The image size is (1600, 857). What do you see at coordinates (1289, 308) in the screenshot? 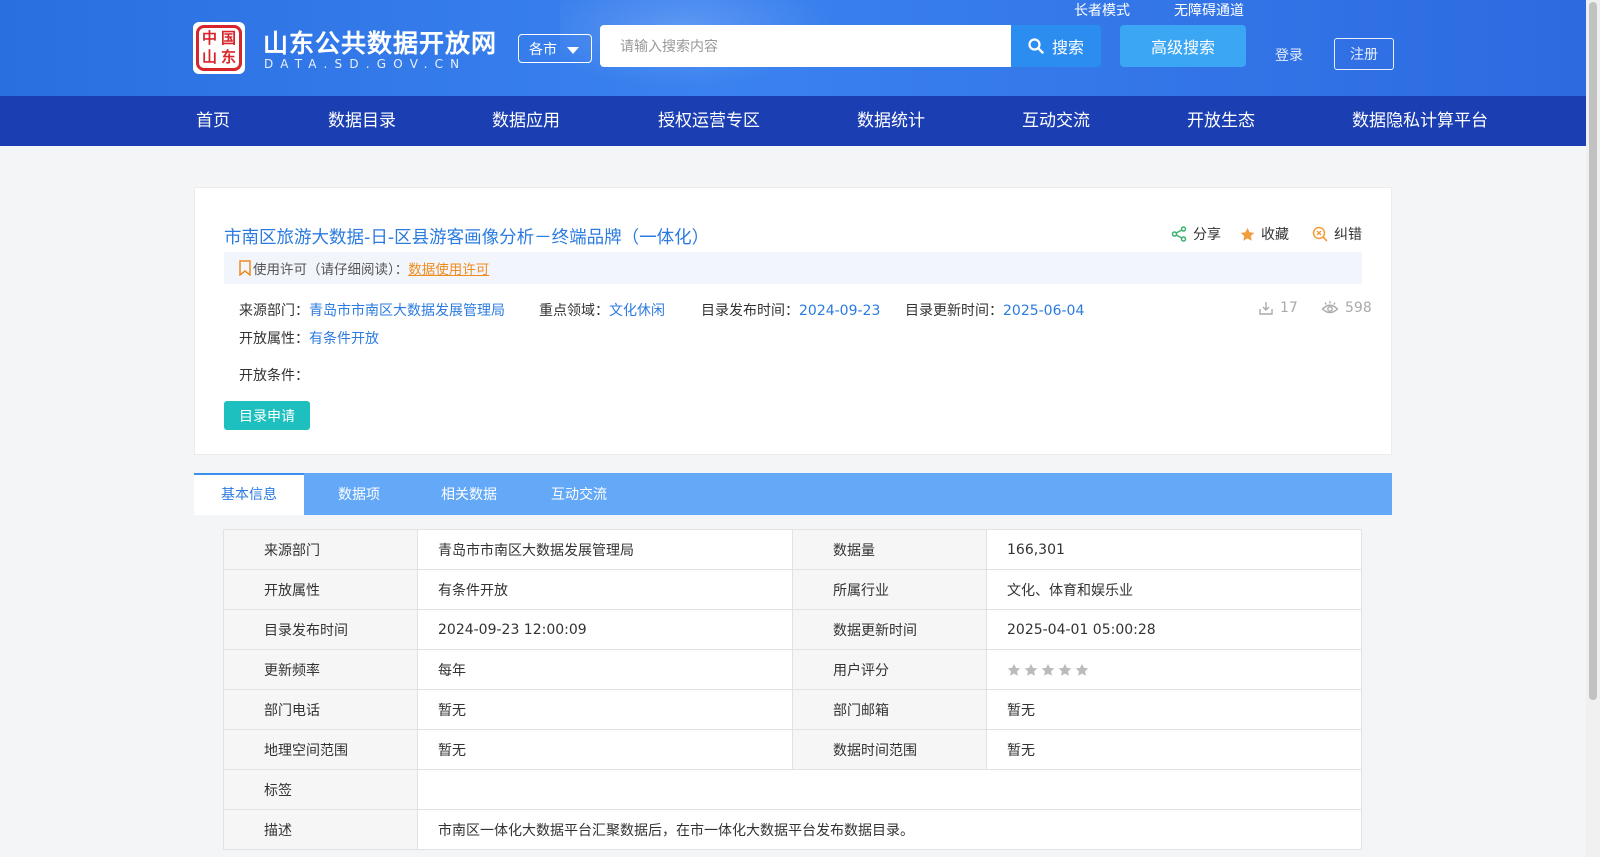
I see `download-count-value: 17` at bounding box center [1289, 308].